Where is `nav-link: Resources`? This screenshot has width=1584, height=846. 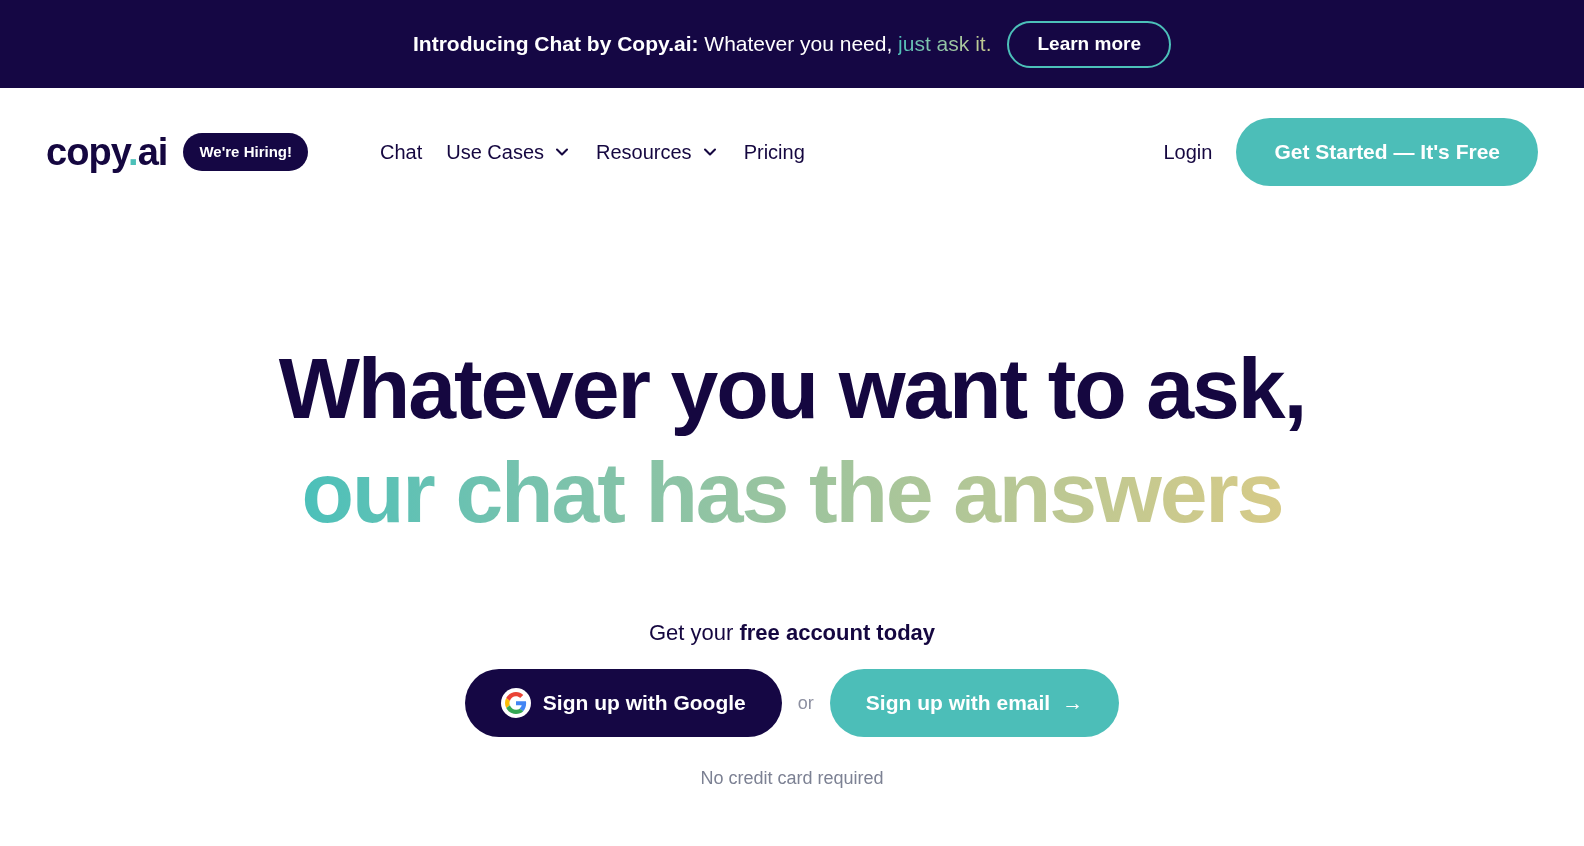 nav-link: Resources is located at coordinates (658, 152).